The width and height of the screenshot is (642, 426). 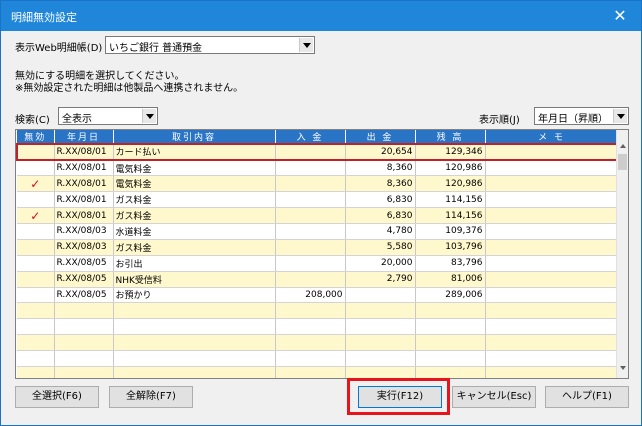 What do you see at coordinates (59, 48) in the screenshot?
I see `account-label: 表示Web明細帳(D)` at bounding box center [59, 48].